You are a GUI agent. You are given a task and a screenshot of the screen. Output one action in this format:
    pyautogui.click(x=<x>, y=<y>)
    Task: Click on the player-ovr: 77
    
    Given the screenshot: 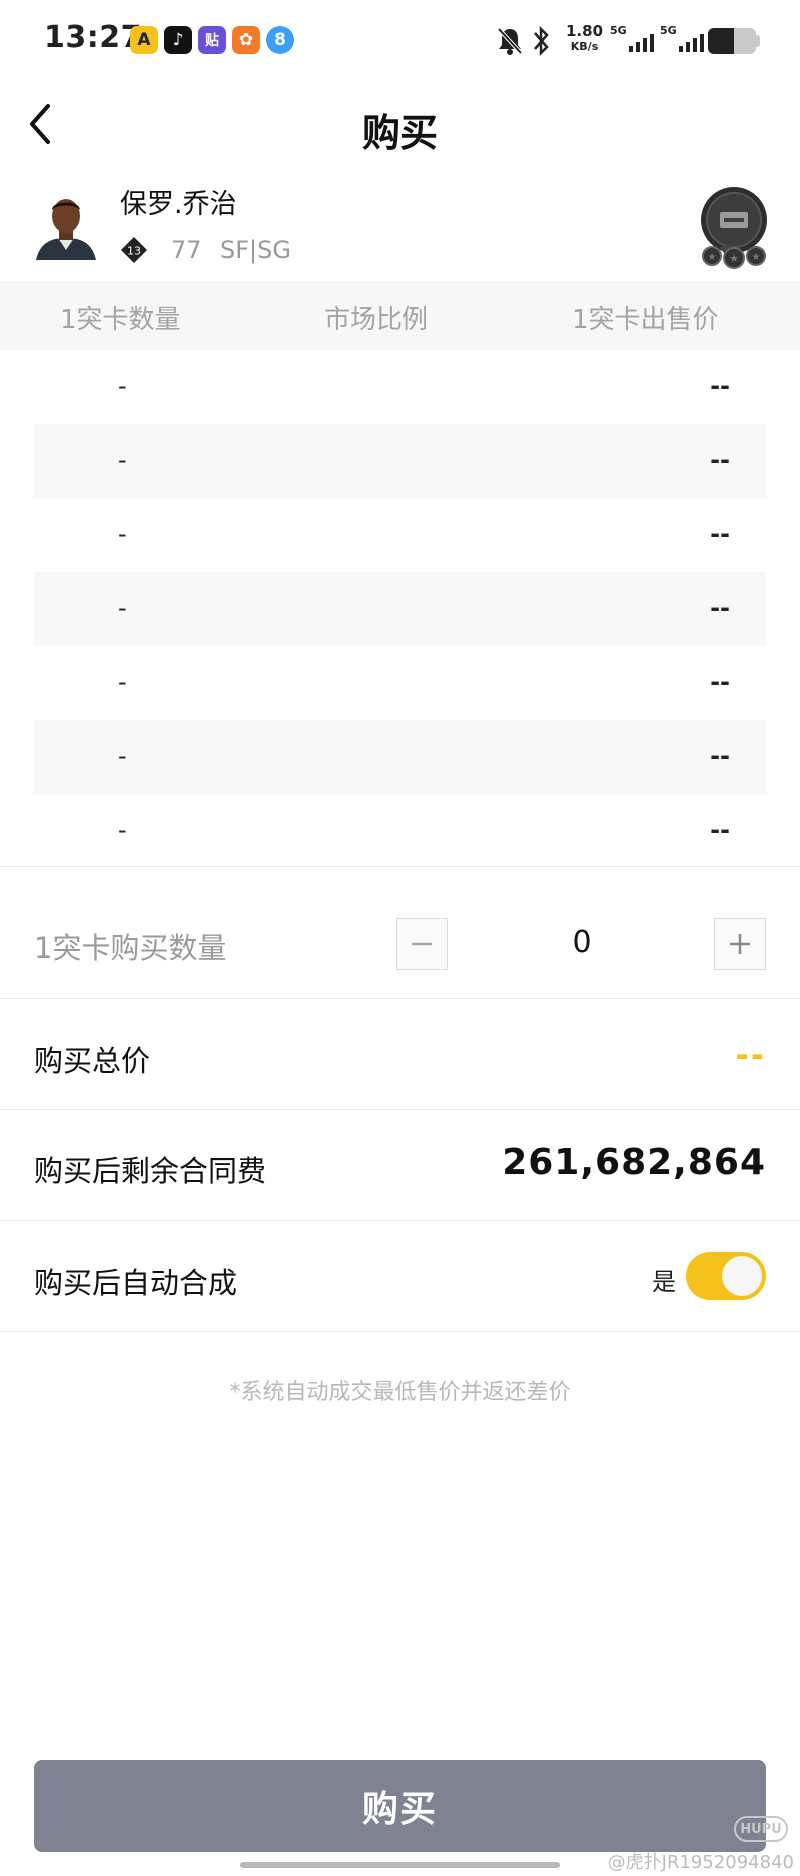 What is the action you would take?
    pyautogui.click(x=186, y=250)
    